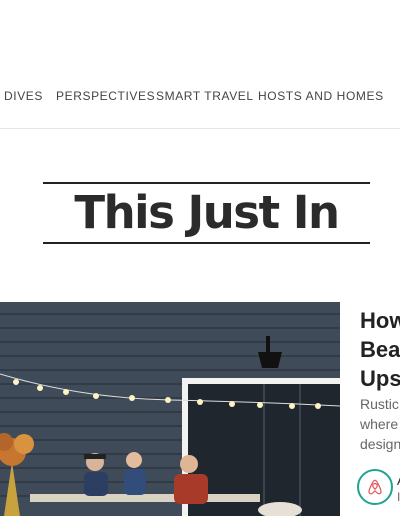 The width and height of the screenshot is (400, 516). Describe the element at coordinates (105, 96) in the screenshot. I see `nav-item-perspectives: PERSPECTIVES` at that location.